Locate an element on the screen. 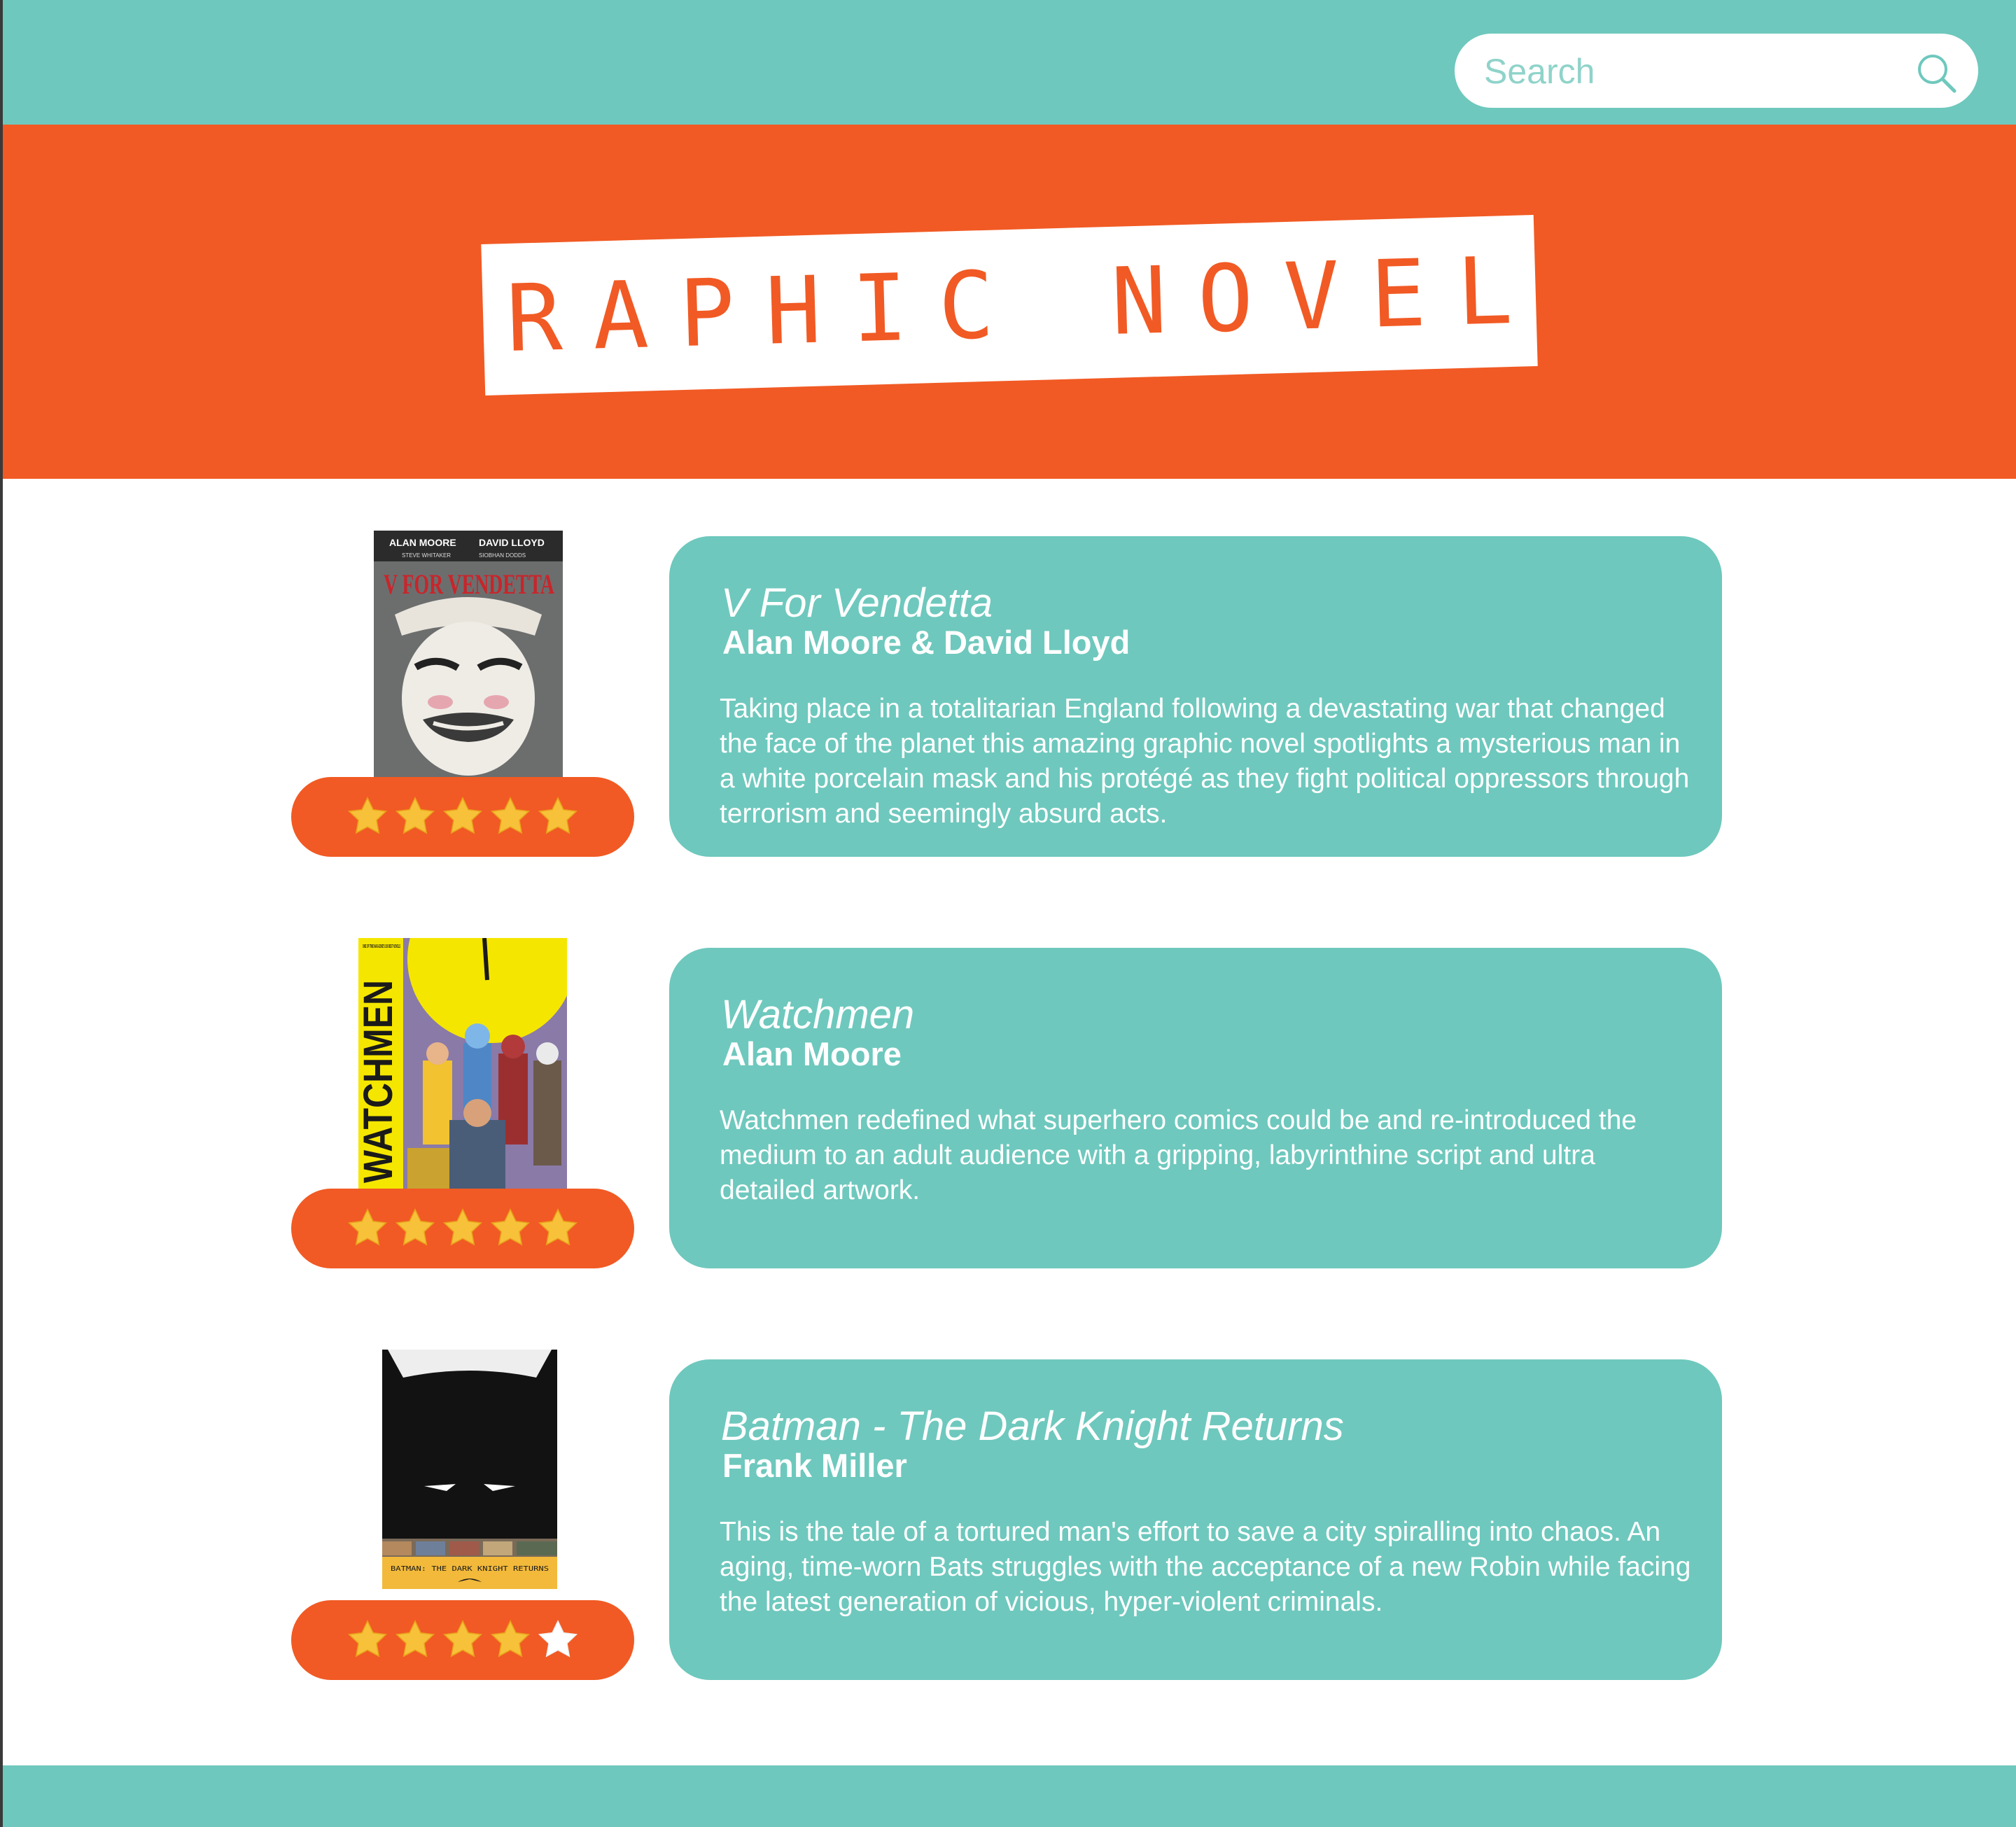  cover-credit2: SIOBHAN DODDS is located at coordinates (502, 555).